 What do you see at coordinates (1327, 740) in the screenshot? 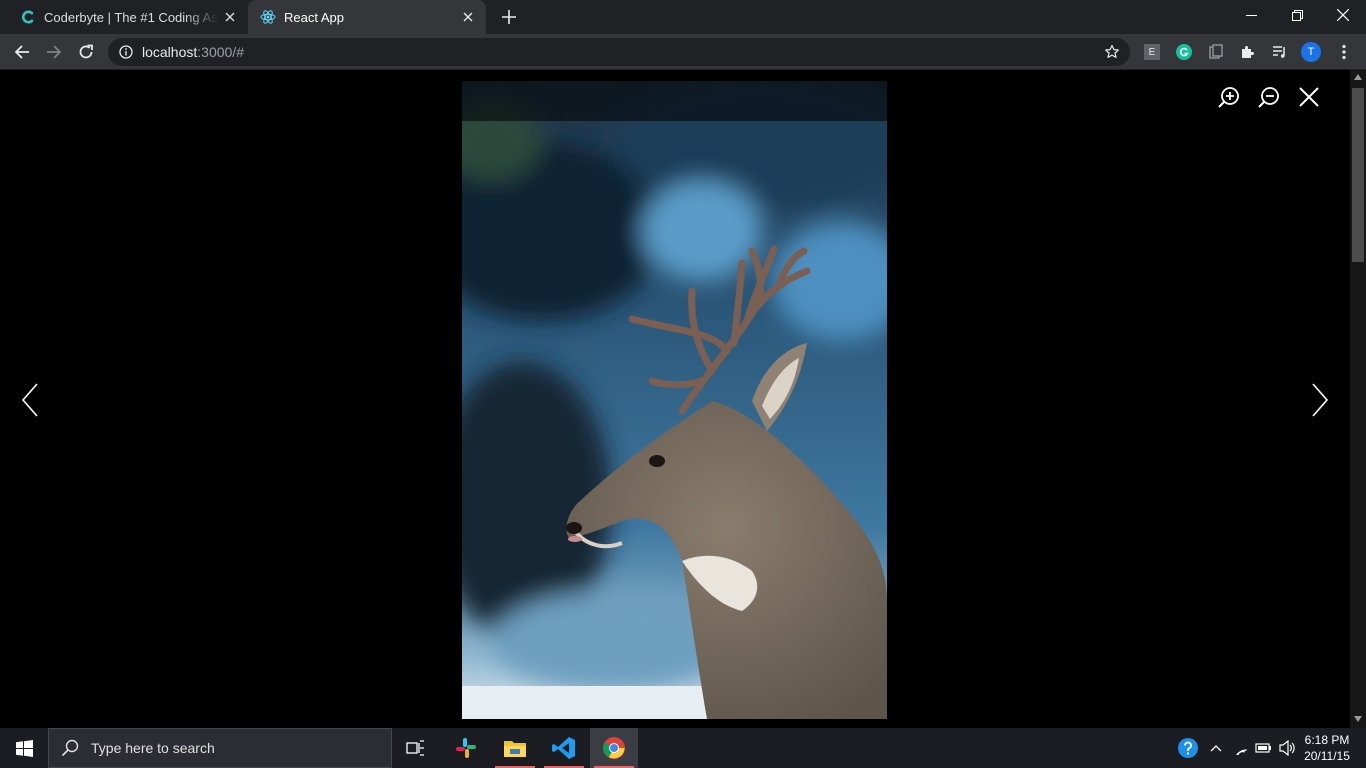
I see `clock-time: 6:18 PM` at bounding box center [1327, 740].